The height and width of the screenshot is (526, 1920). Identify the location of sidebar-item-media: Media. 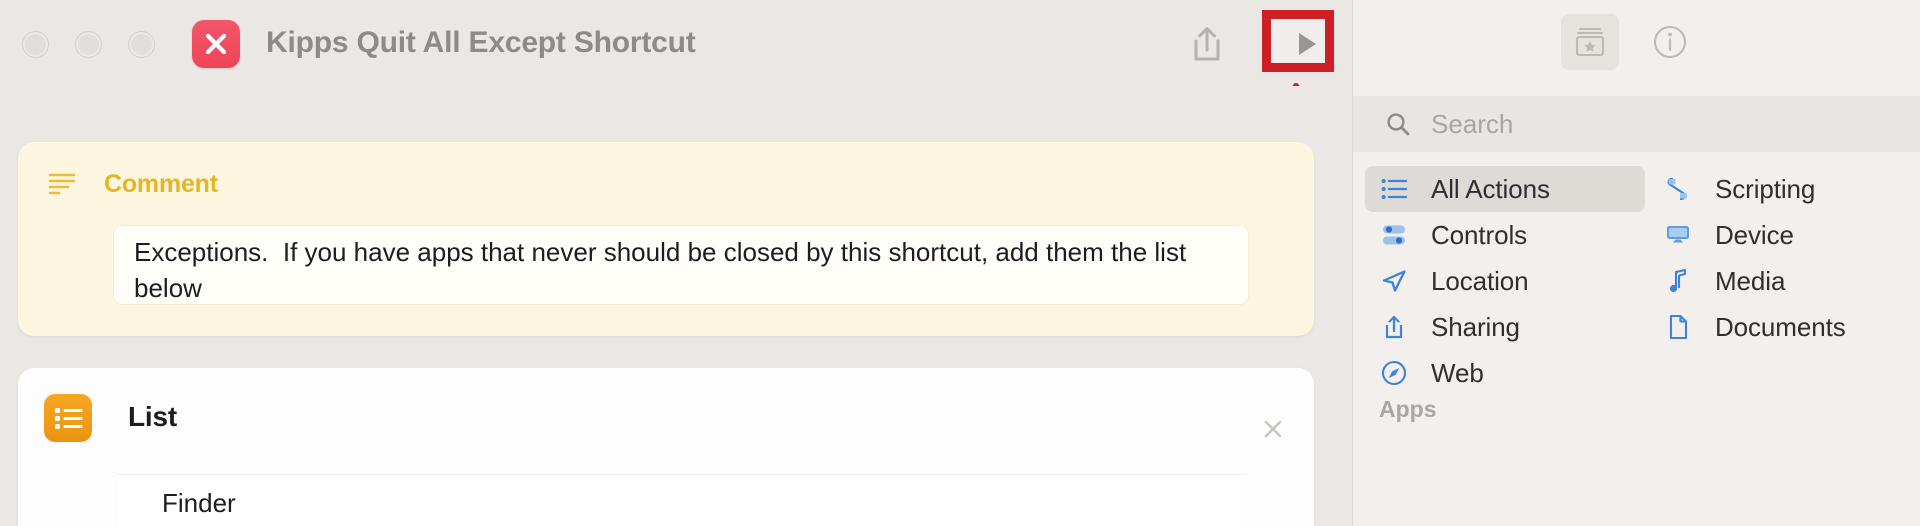
(1784, 281).